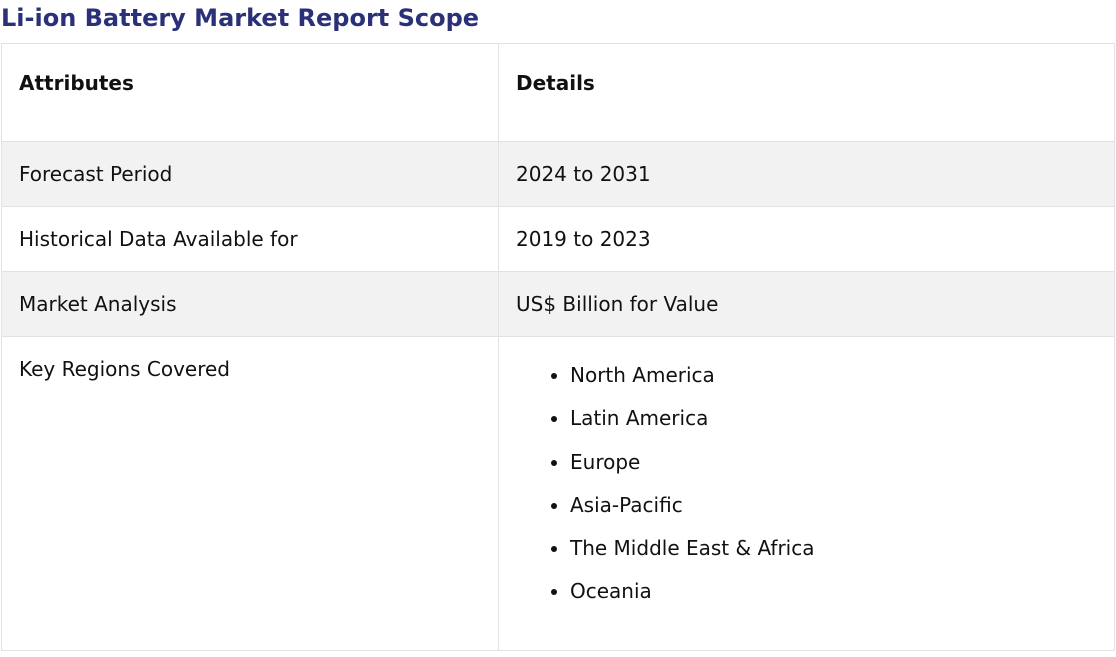  Describe the element at coordinates (806, 239) in the screenshot. I see `detail-cell: 2019 to 2023` at that location.